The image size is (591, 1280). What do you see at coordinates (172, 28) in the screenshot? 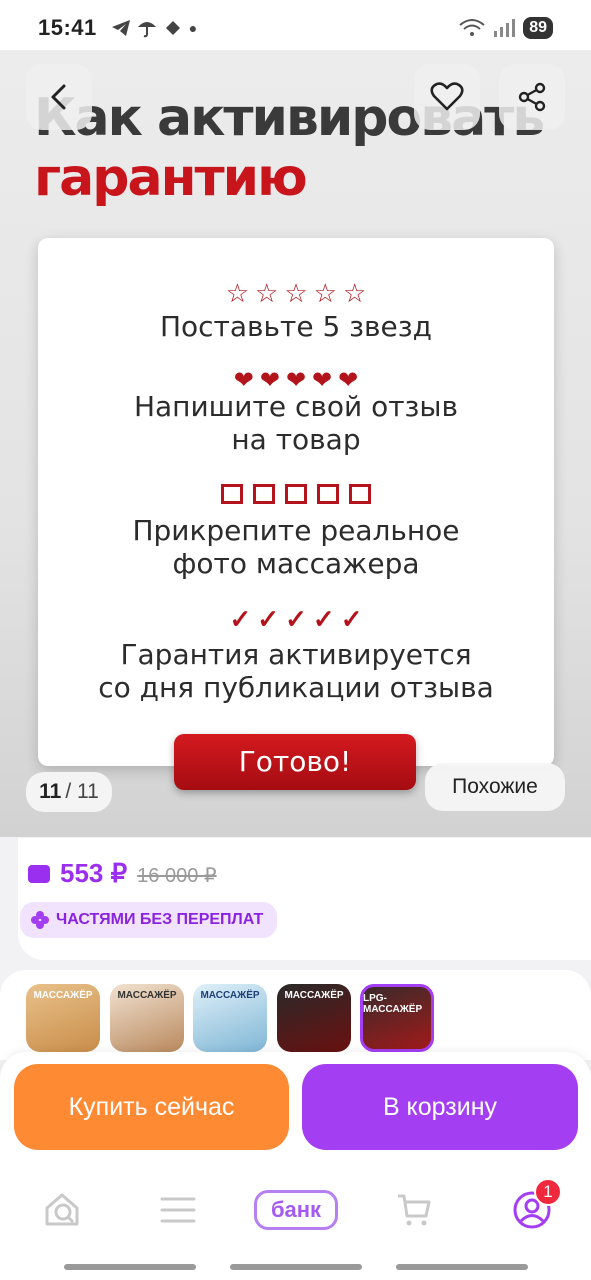
I see `vk-icon` at bounding box center [172, 28].